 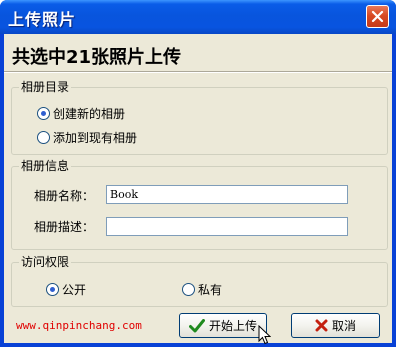 What do you see at coordinates (42, 19) in the screenshot?
I see `window-title: 上传照片` at bounding box center [42, 19].